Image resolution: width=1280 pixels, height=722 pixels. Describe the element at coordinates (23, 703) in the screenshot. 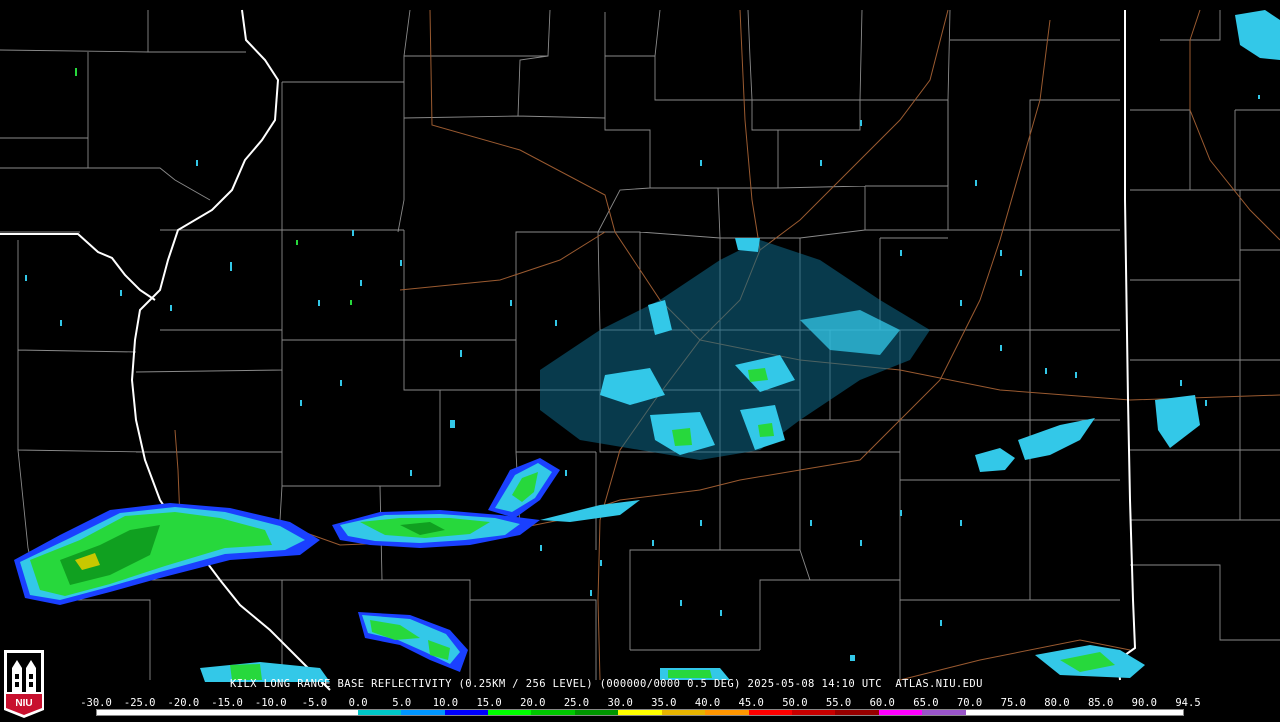

I see `niu-logo-text: NIU` at that location.